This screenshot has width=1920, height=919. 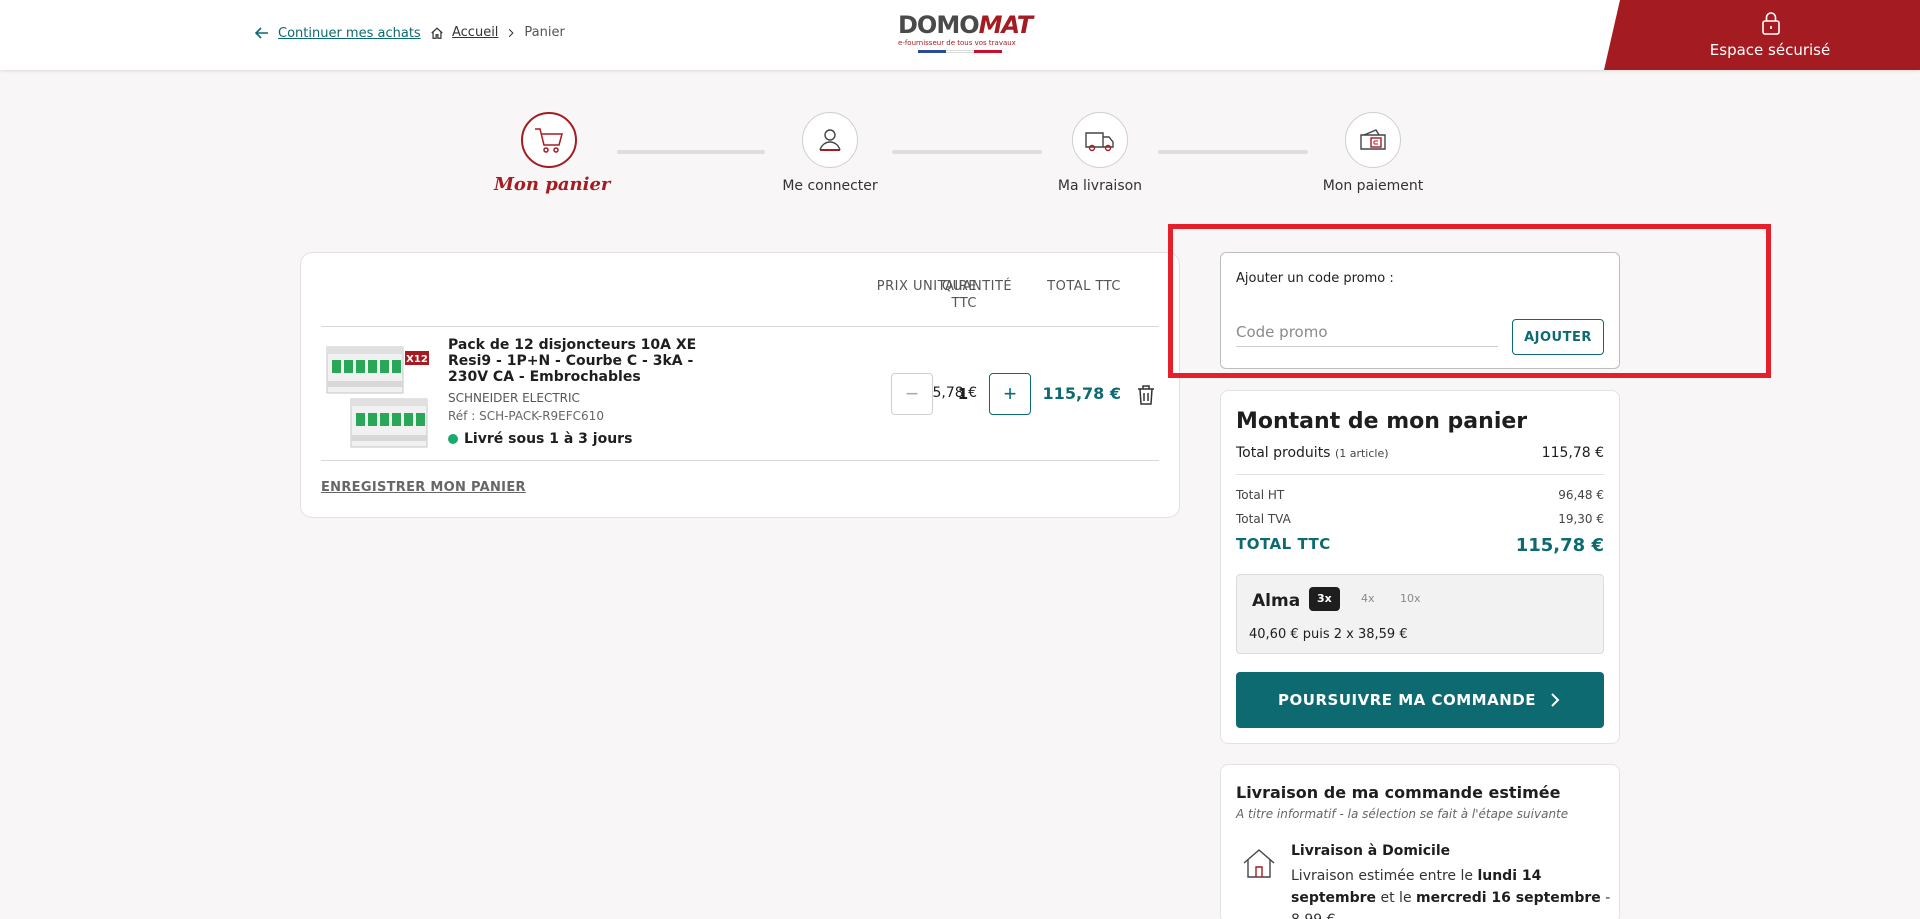 I want to click on cart-divider-bottom, so click(x=740, y=460).